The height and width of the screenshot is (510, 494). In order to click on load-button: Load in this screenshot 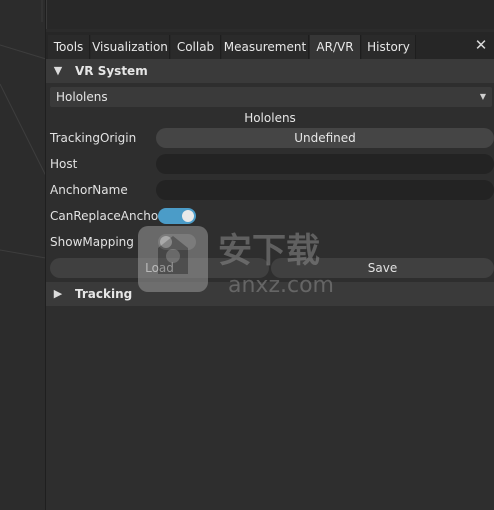, I will do `click(159, 268)`.